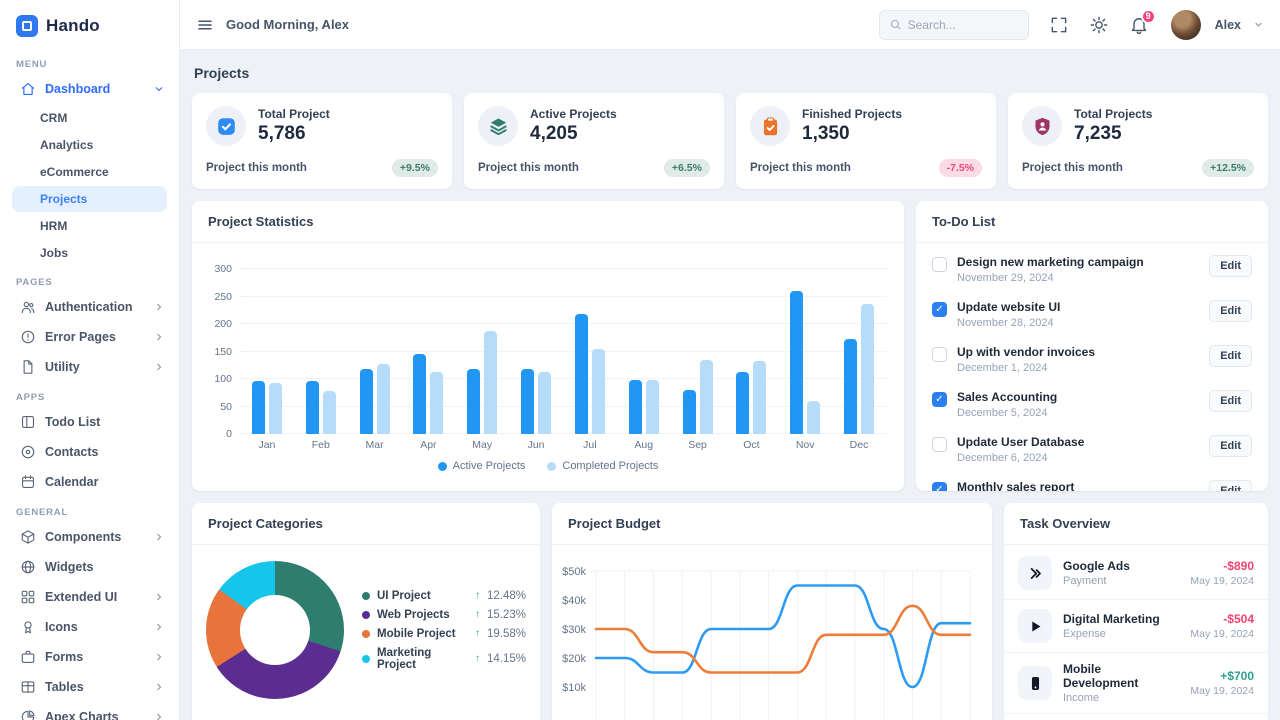 This screenshot has width=1280, height=720. Describe the element at coordinates (275, 630) in the screenshot. I see `donut-chart` at that location.